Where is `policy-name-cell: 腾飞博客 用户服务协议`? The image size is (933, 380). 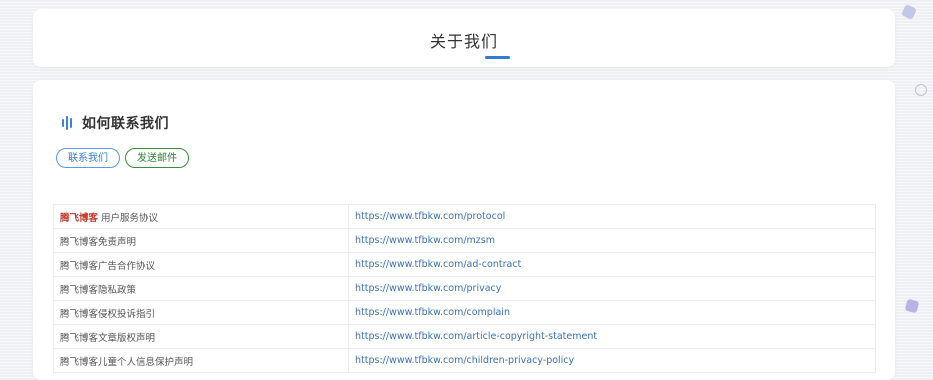
policy-name-cell: 腾飞博客 用户服务协议 is located at coordinates (201, 216).